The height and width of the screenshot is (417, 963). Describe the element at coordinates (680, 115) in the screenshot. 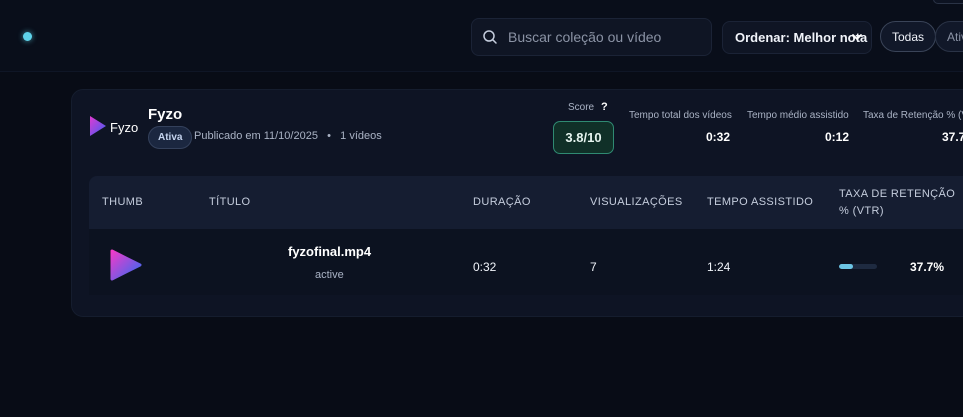

I see `stat-total-time-label: Tempo total dos vídeos` at that location.